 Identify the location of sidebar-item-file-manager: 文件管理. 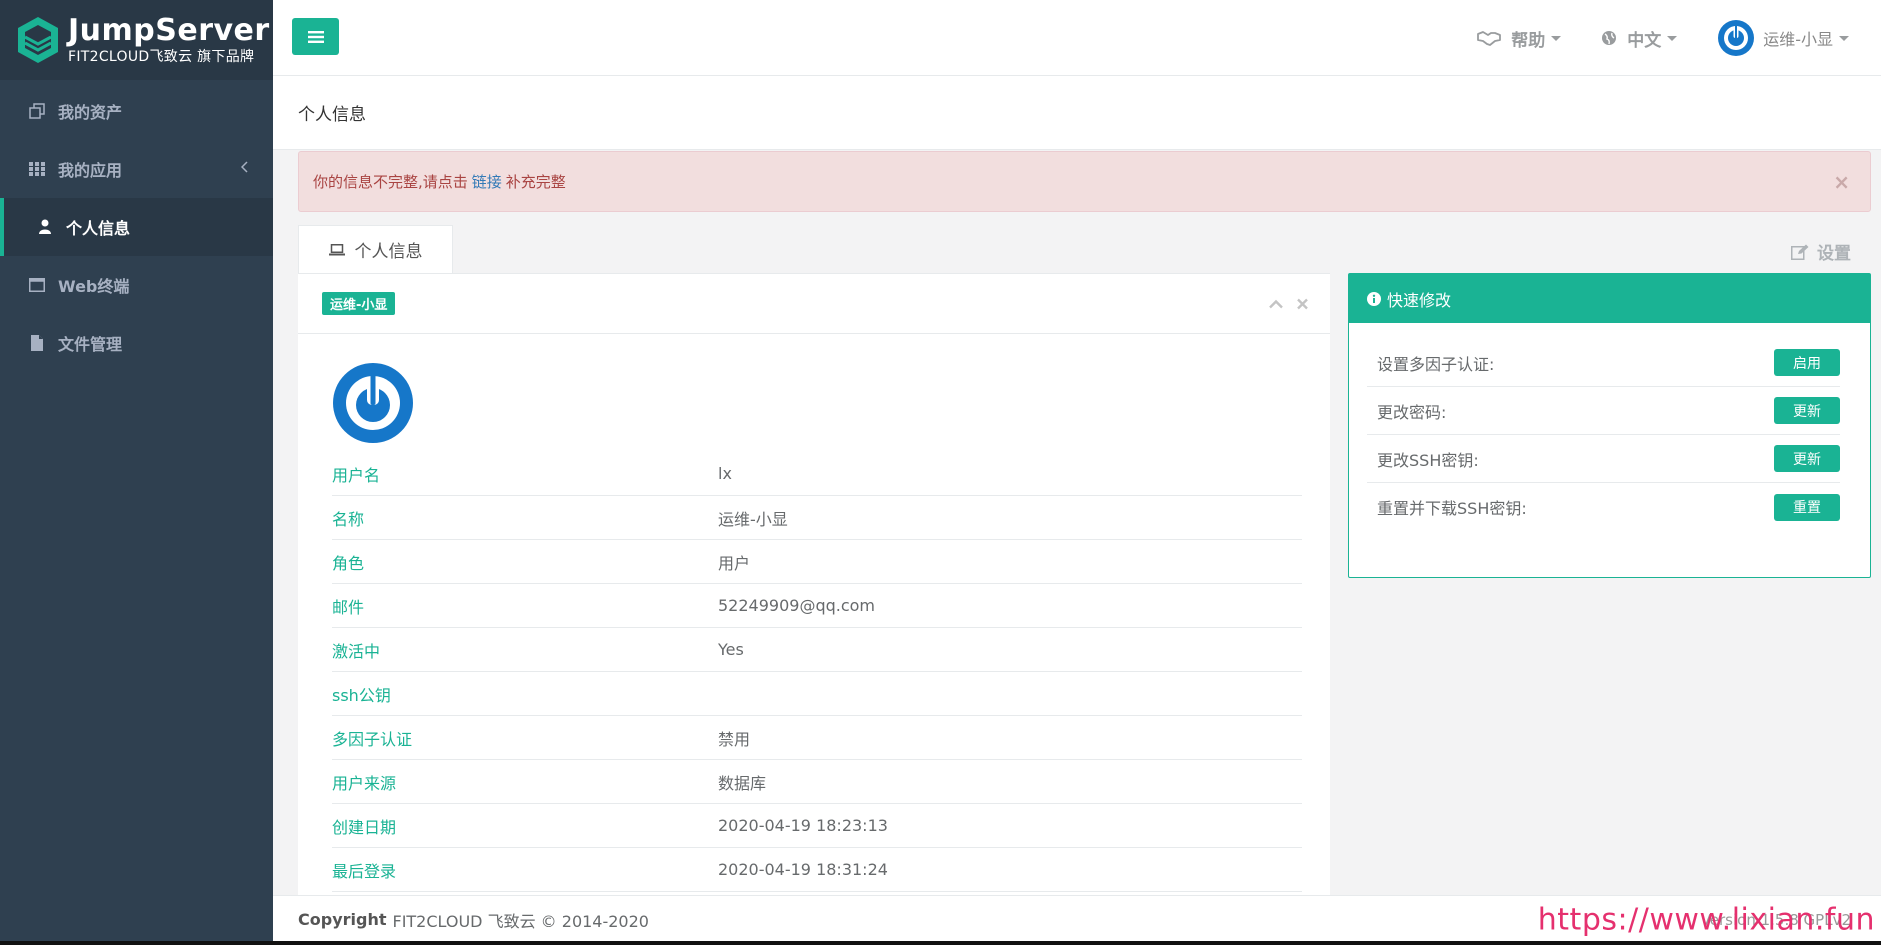
(136, 343).